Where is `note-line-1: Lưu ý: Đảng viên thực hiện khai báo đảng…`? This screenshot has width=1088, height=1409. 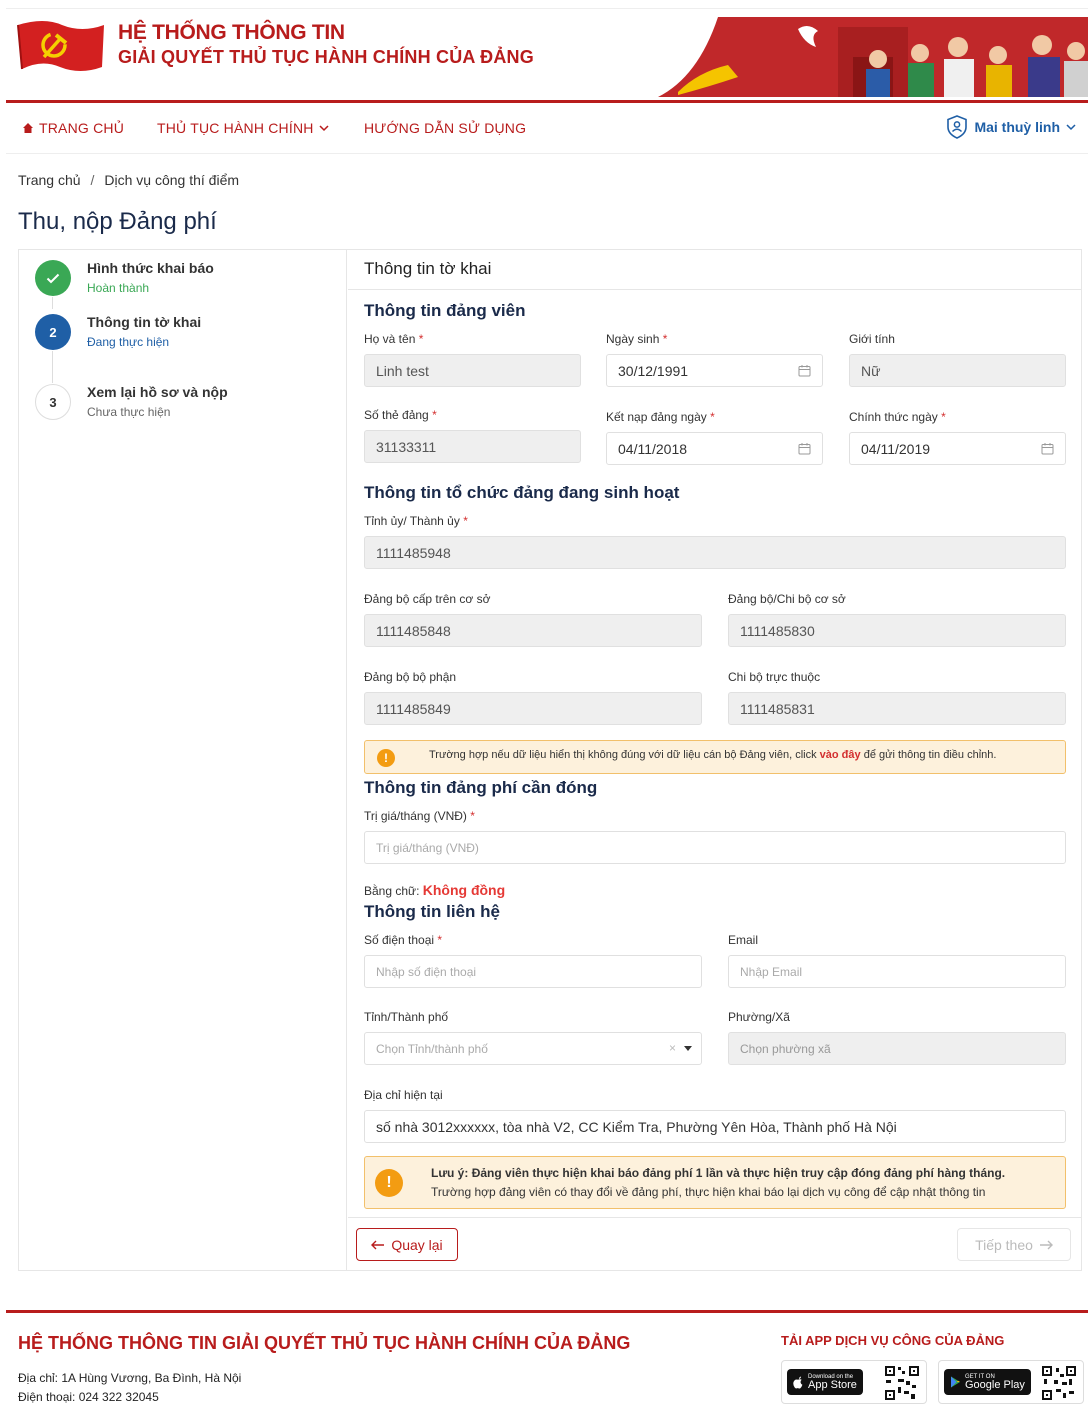
note-line-1: Lưu ý: Đảng viên thực hiện khai báo đảng… is located at coordinates (718, 1173).